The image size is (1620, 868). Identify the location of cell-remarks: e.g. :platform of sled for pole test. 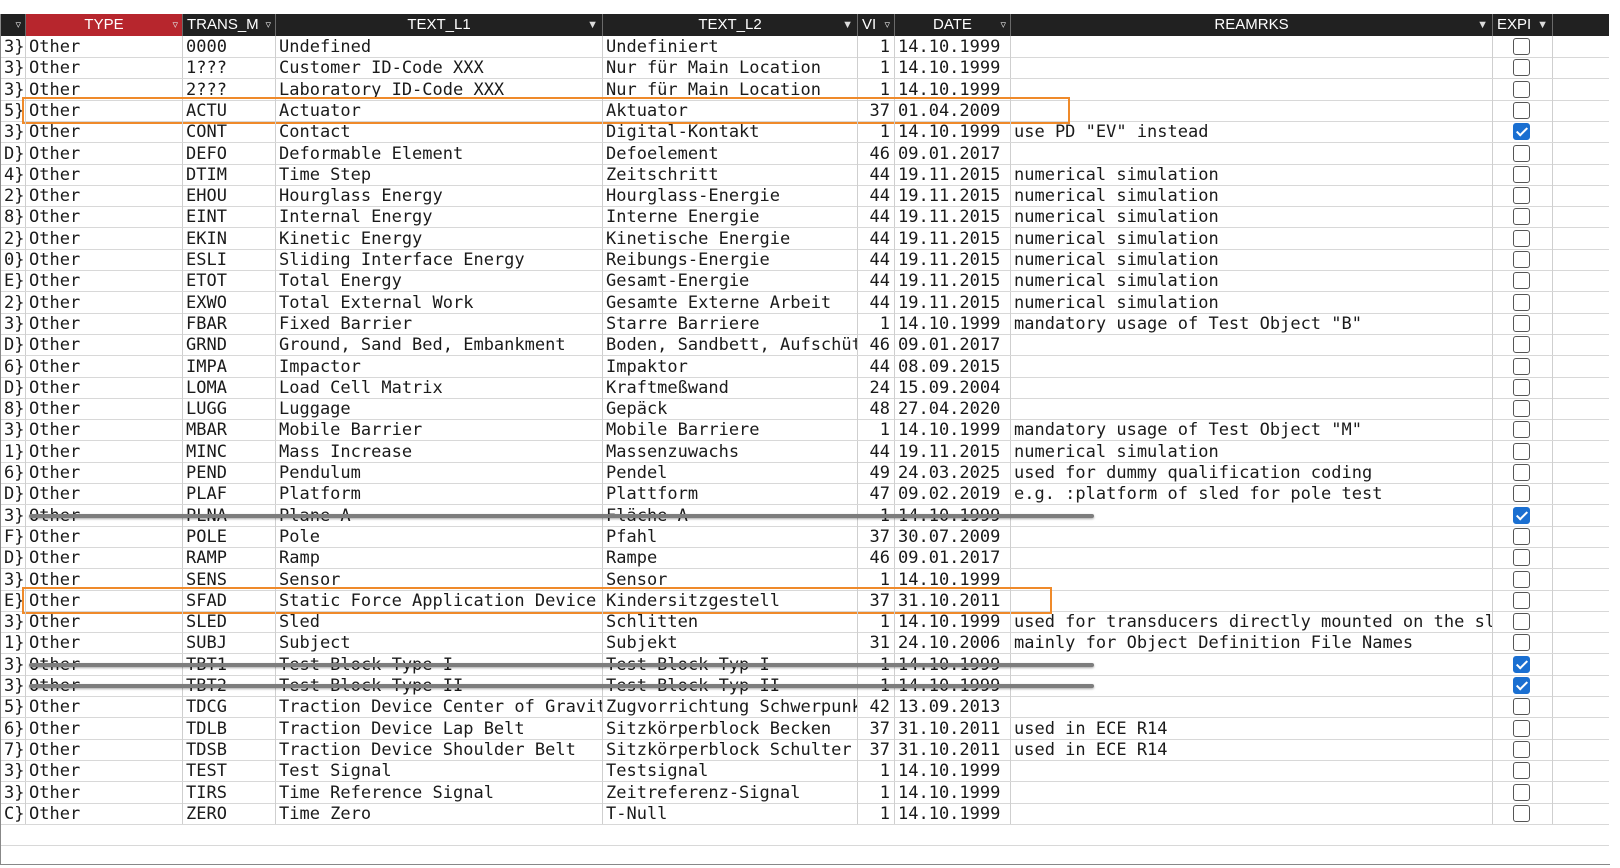
(1252, 494).